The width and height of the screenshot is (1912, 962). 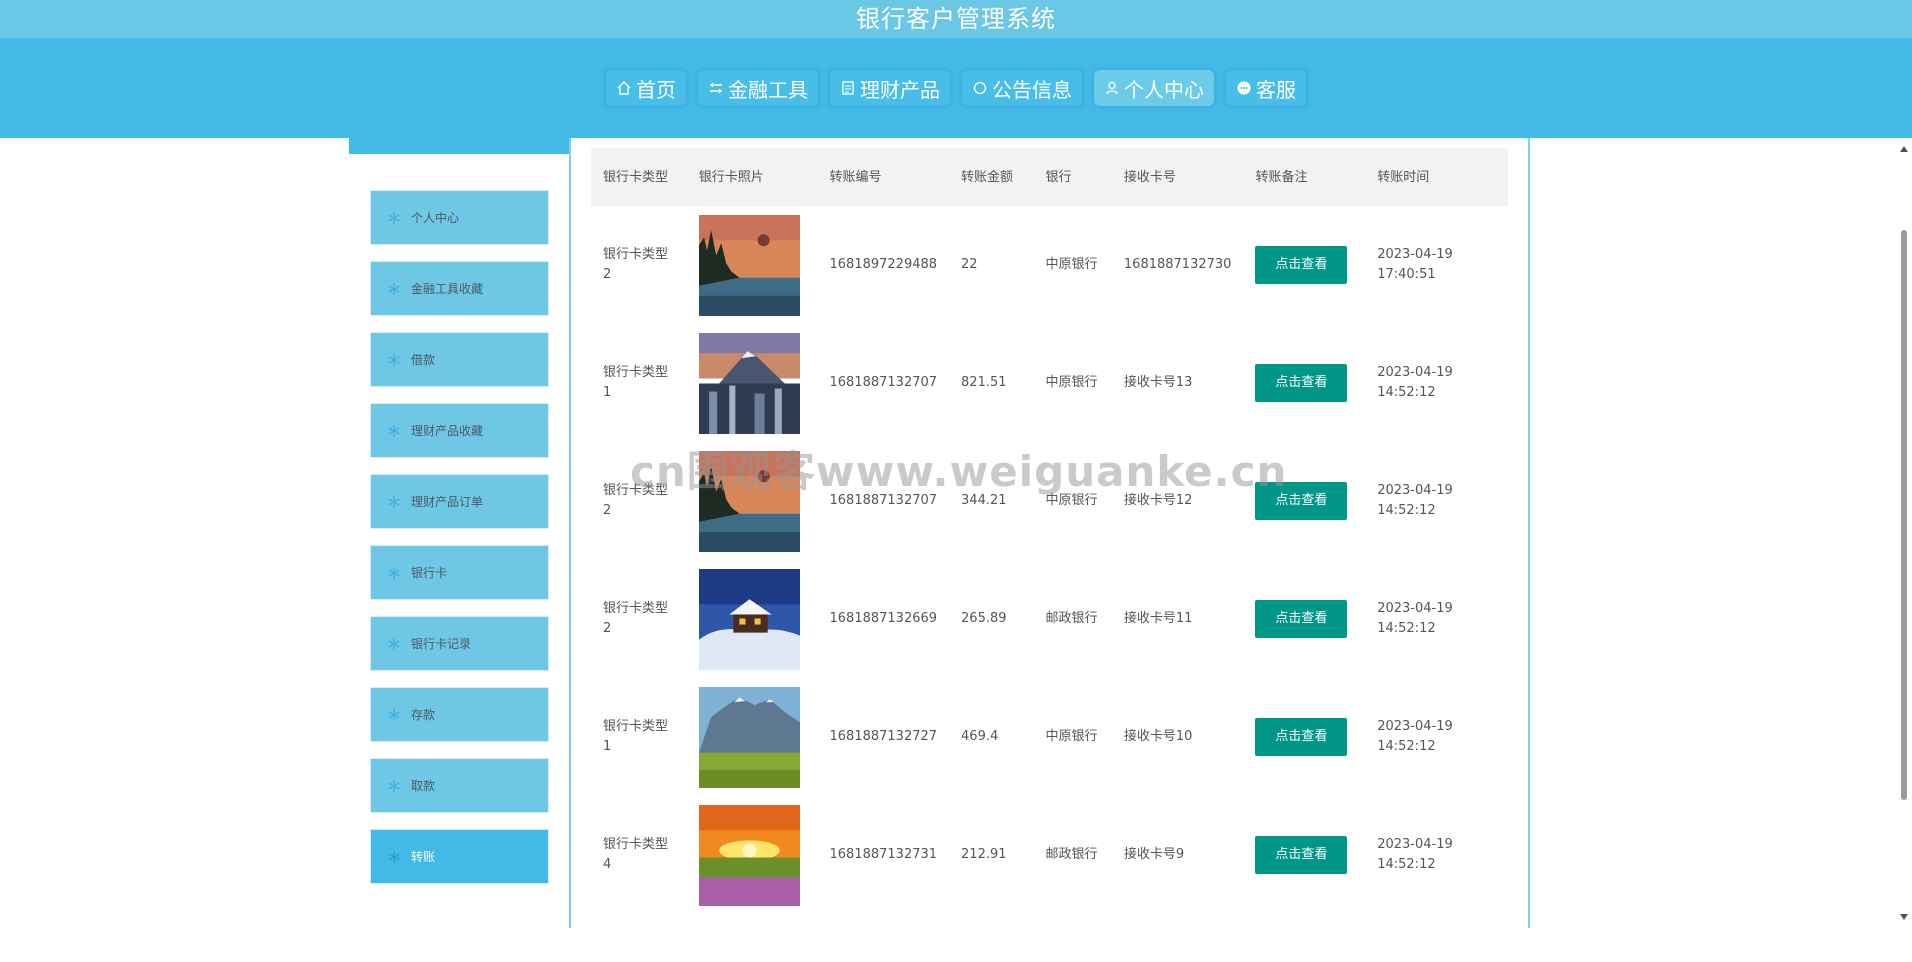 What do you see at coordinates (1904, 515) in the screenshot?
I see `scroll-thumb` at bounding box center [1904, 515].